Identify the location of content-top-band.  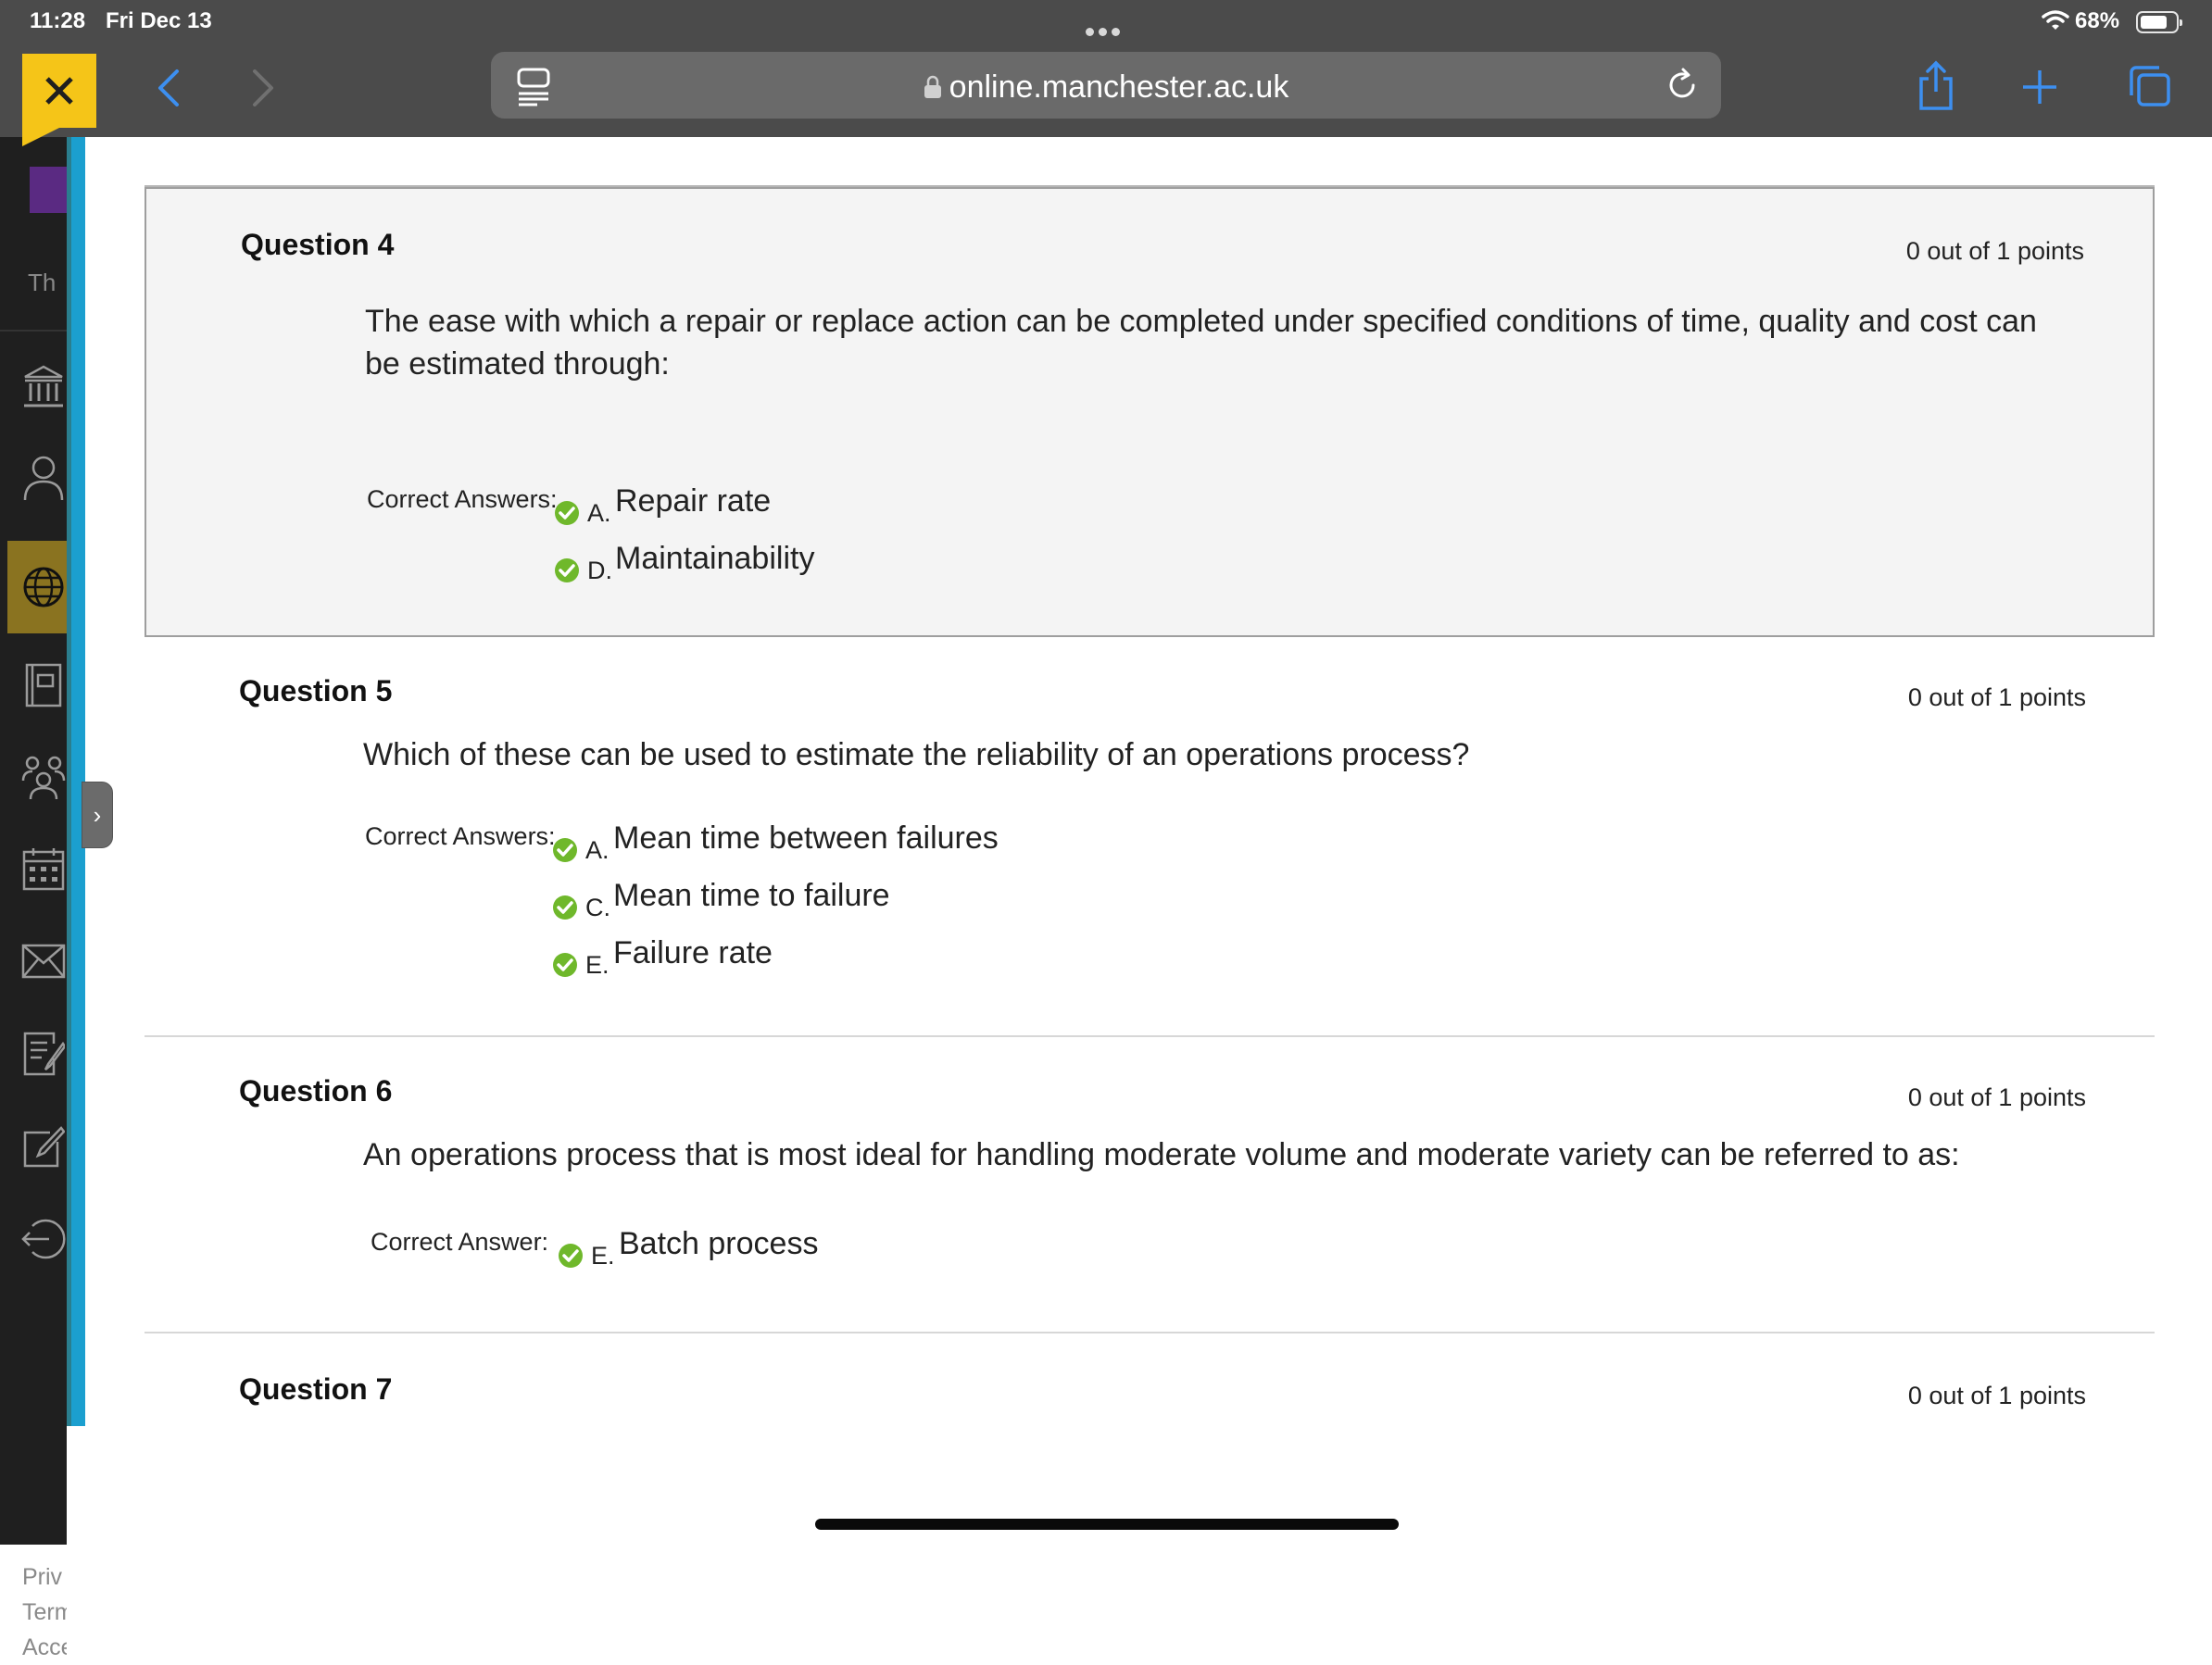
(1150, 162).